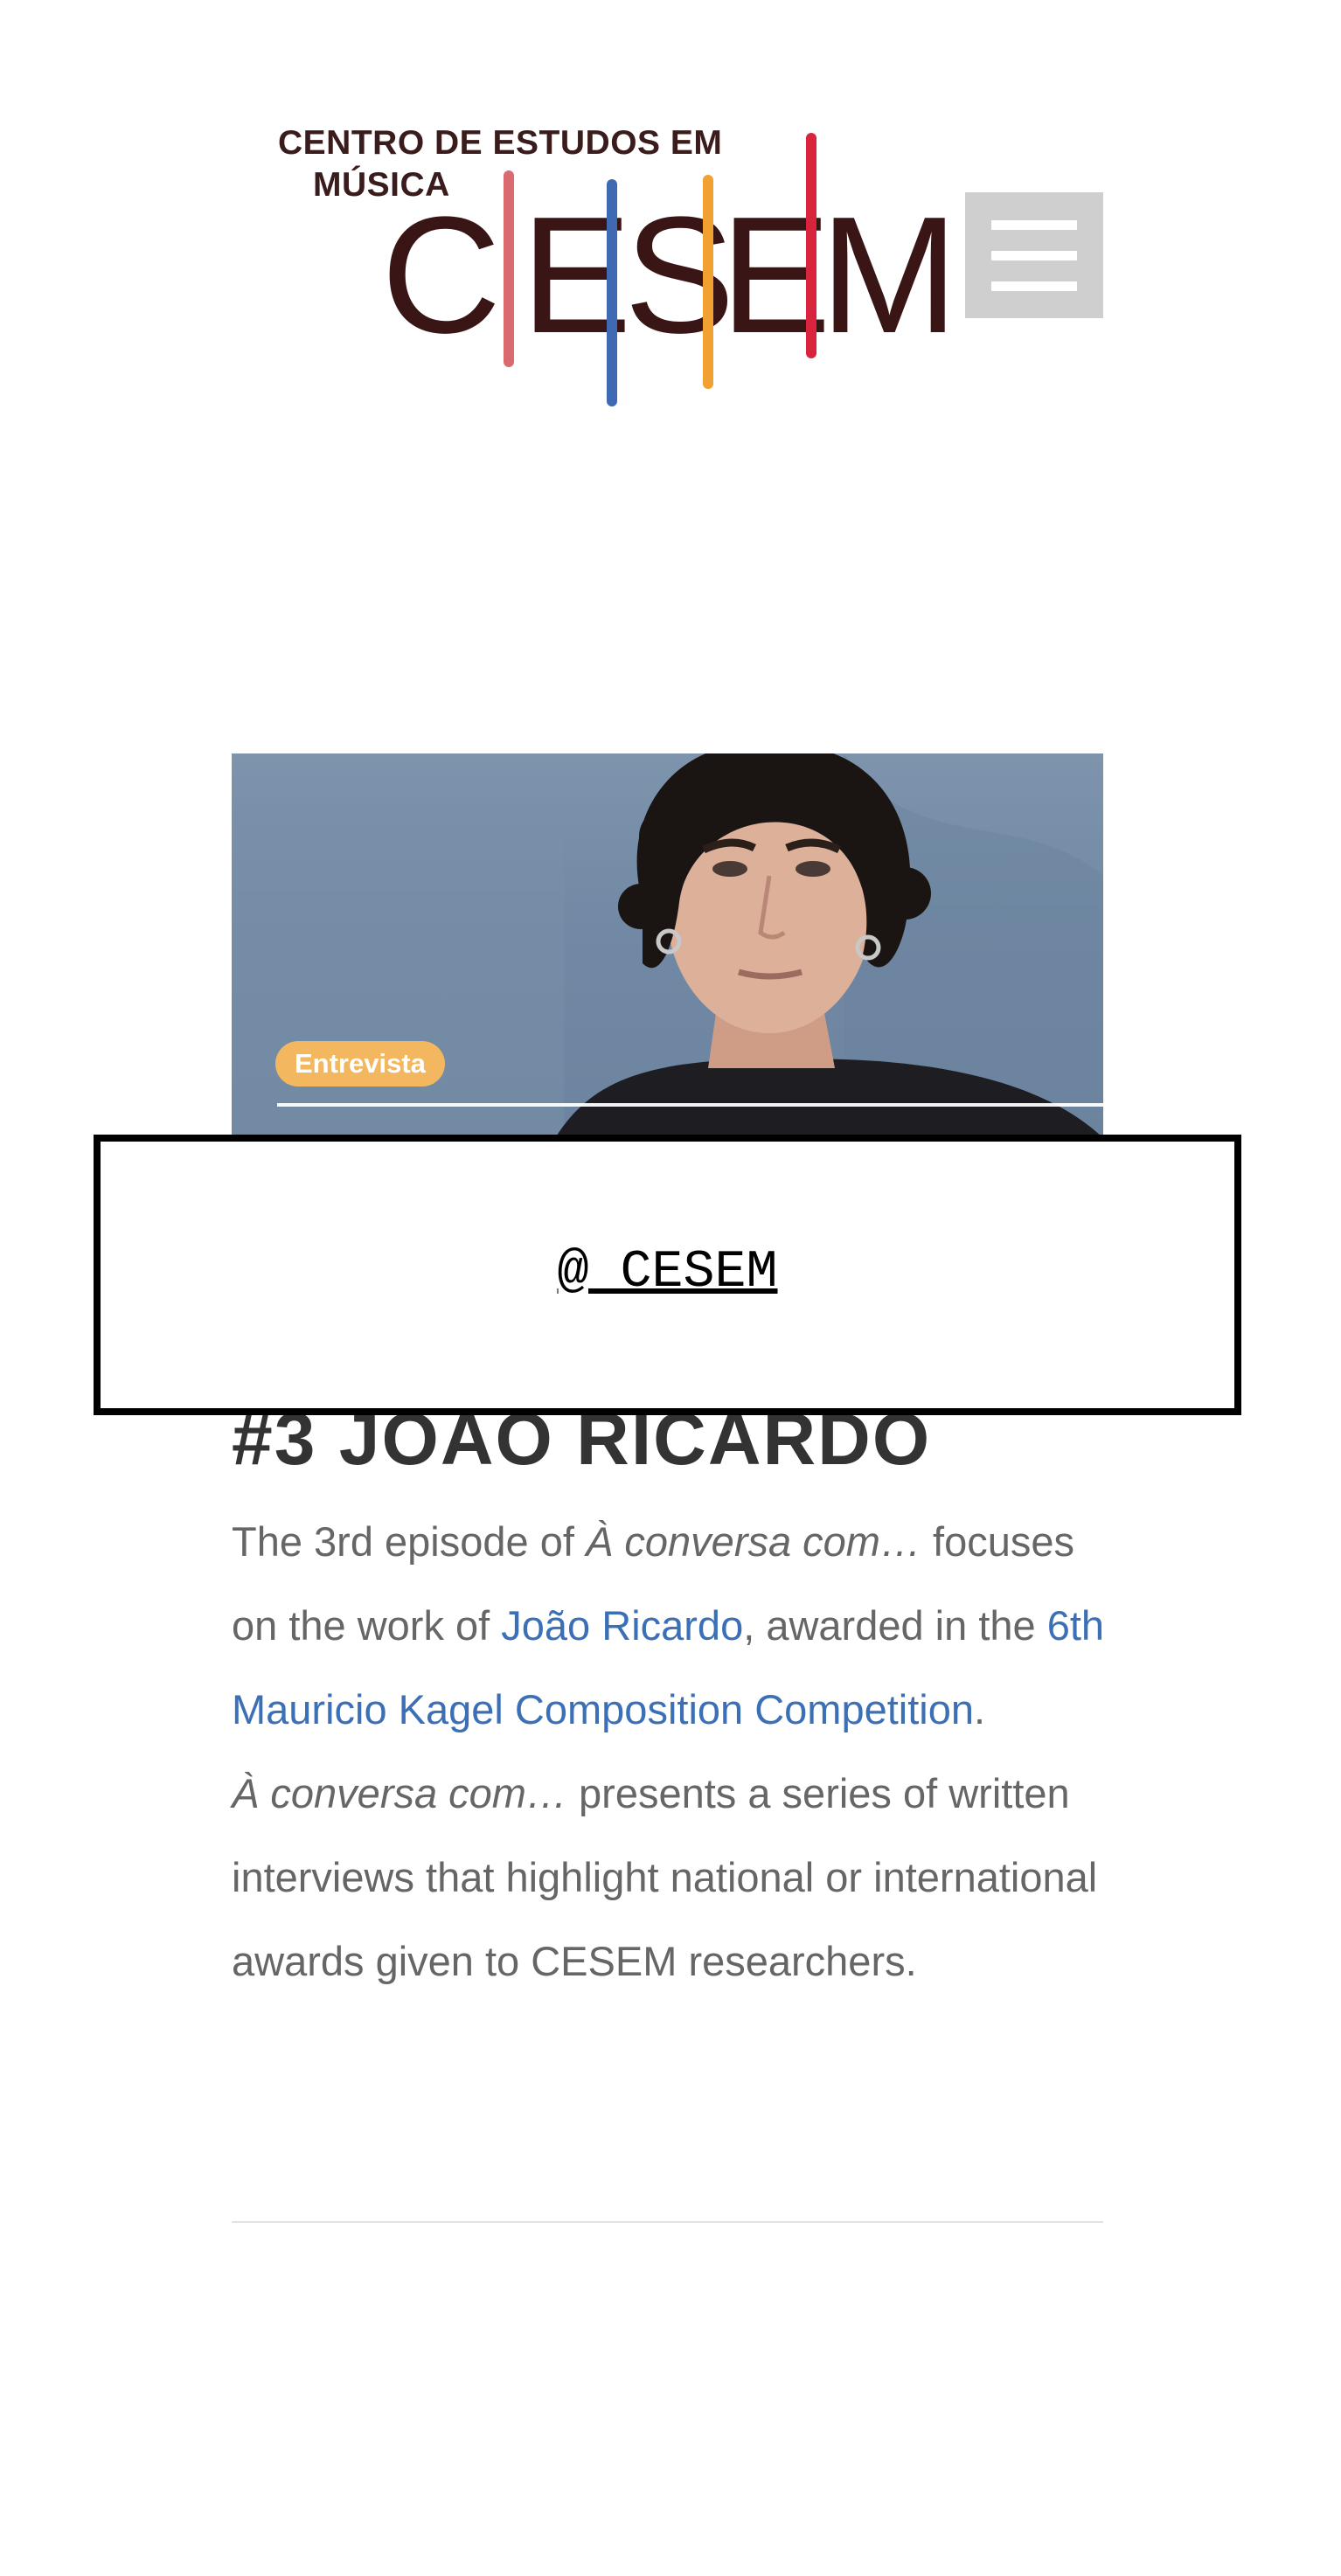  I want to click on p1-text-3: , awarded in the, so click(895, 1625).